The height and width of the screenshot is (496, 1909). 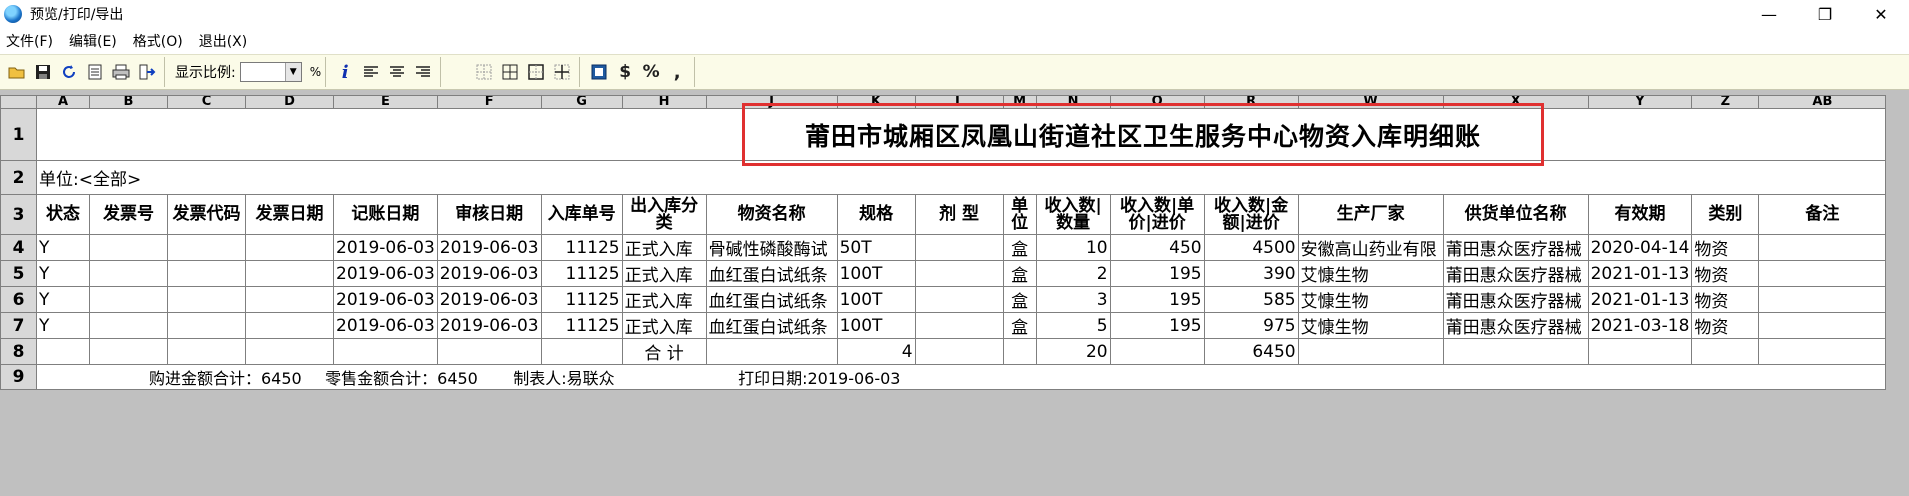 What do you see at coordinates (147, 72) in the screenshot?
I see `export-icon` at bounding box center [147, 72].